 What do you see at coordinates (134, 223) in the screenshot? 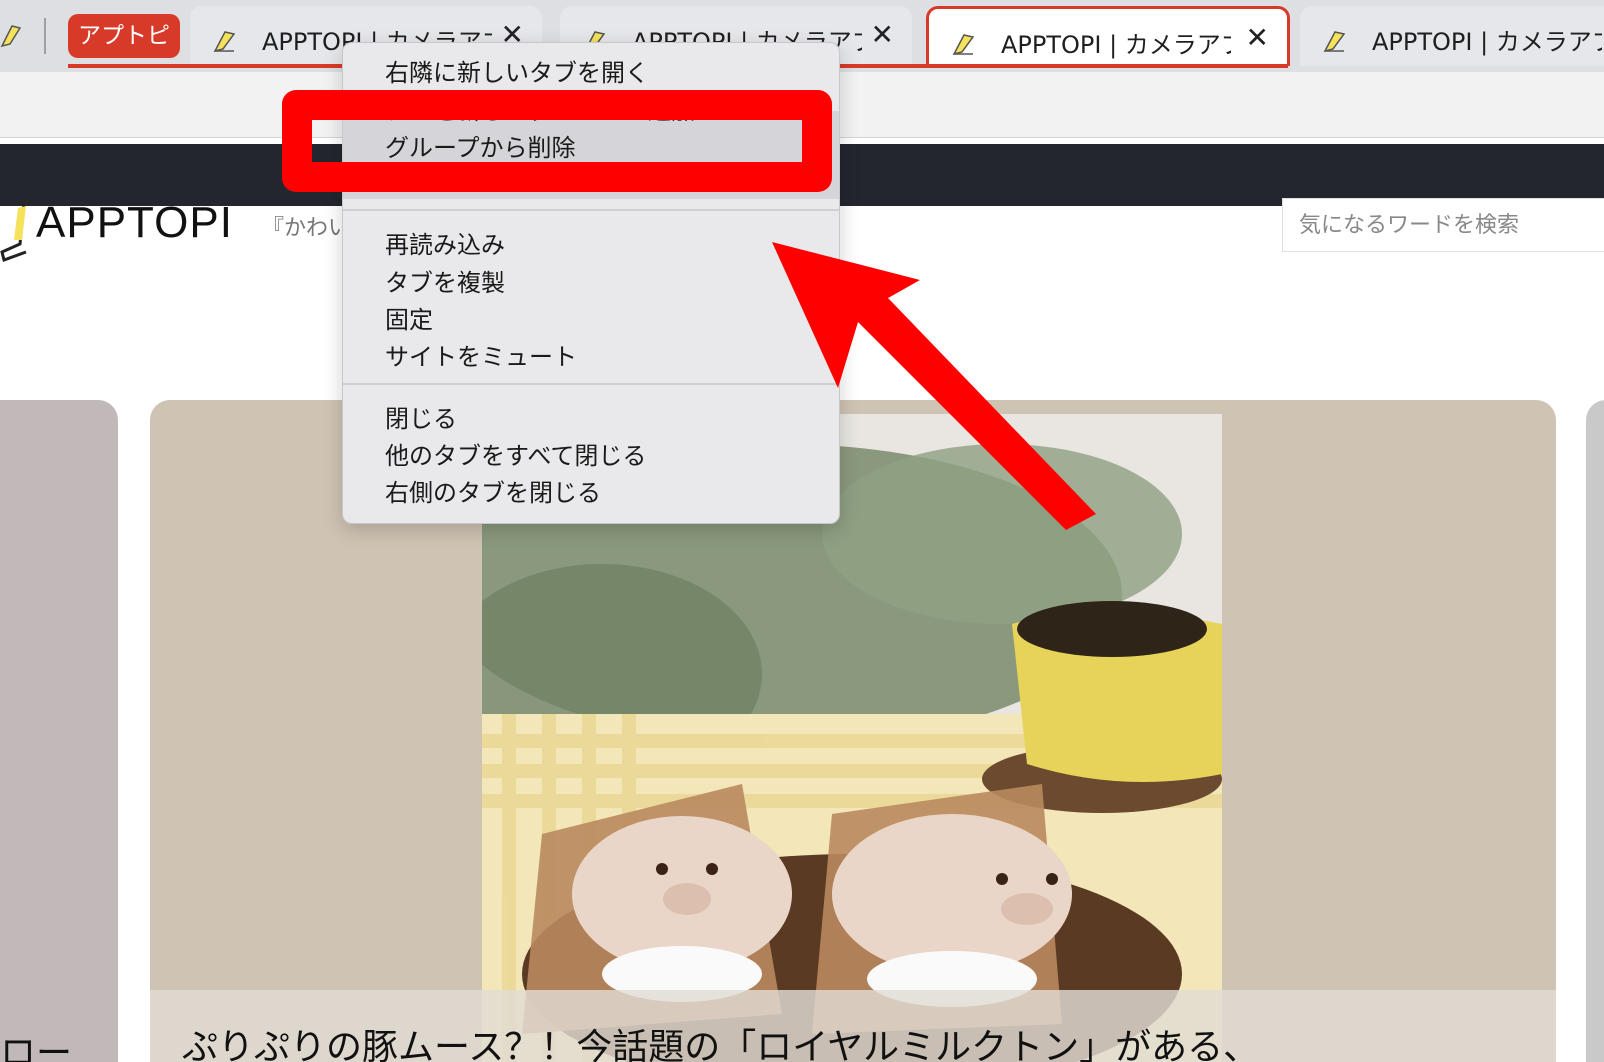
I see `site-logo-text: APPTOPI` at bounding box center [134, 223].